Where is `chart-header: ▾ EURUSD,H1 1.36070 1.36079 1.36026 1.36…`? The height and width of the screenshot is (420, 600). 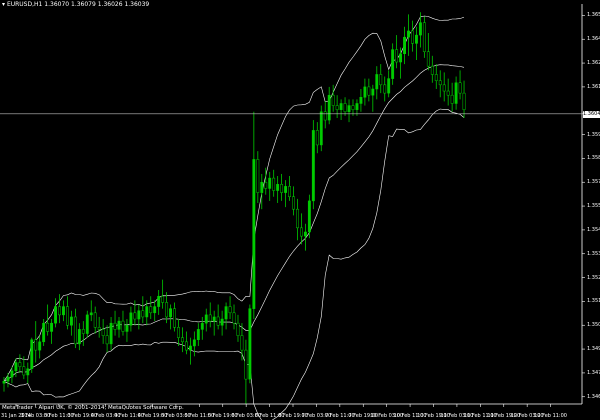
chart-header: ▾ EURUSD,H1 1.36070 1.36079 1.36026 1.36… is located at coordinates (75, 4).